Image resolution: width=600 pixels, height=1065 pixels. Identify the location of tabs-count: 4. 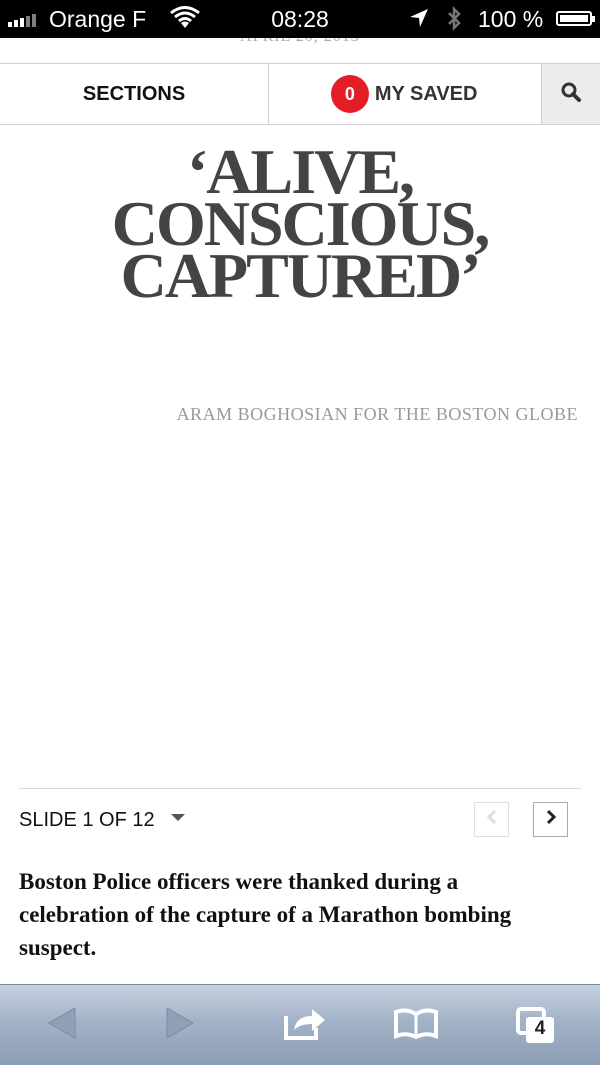
(540, 1028).